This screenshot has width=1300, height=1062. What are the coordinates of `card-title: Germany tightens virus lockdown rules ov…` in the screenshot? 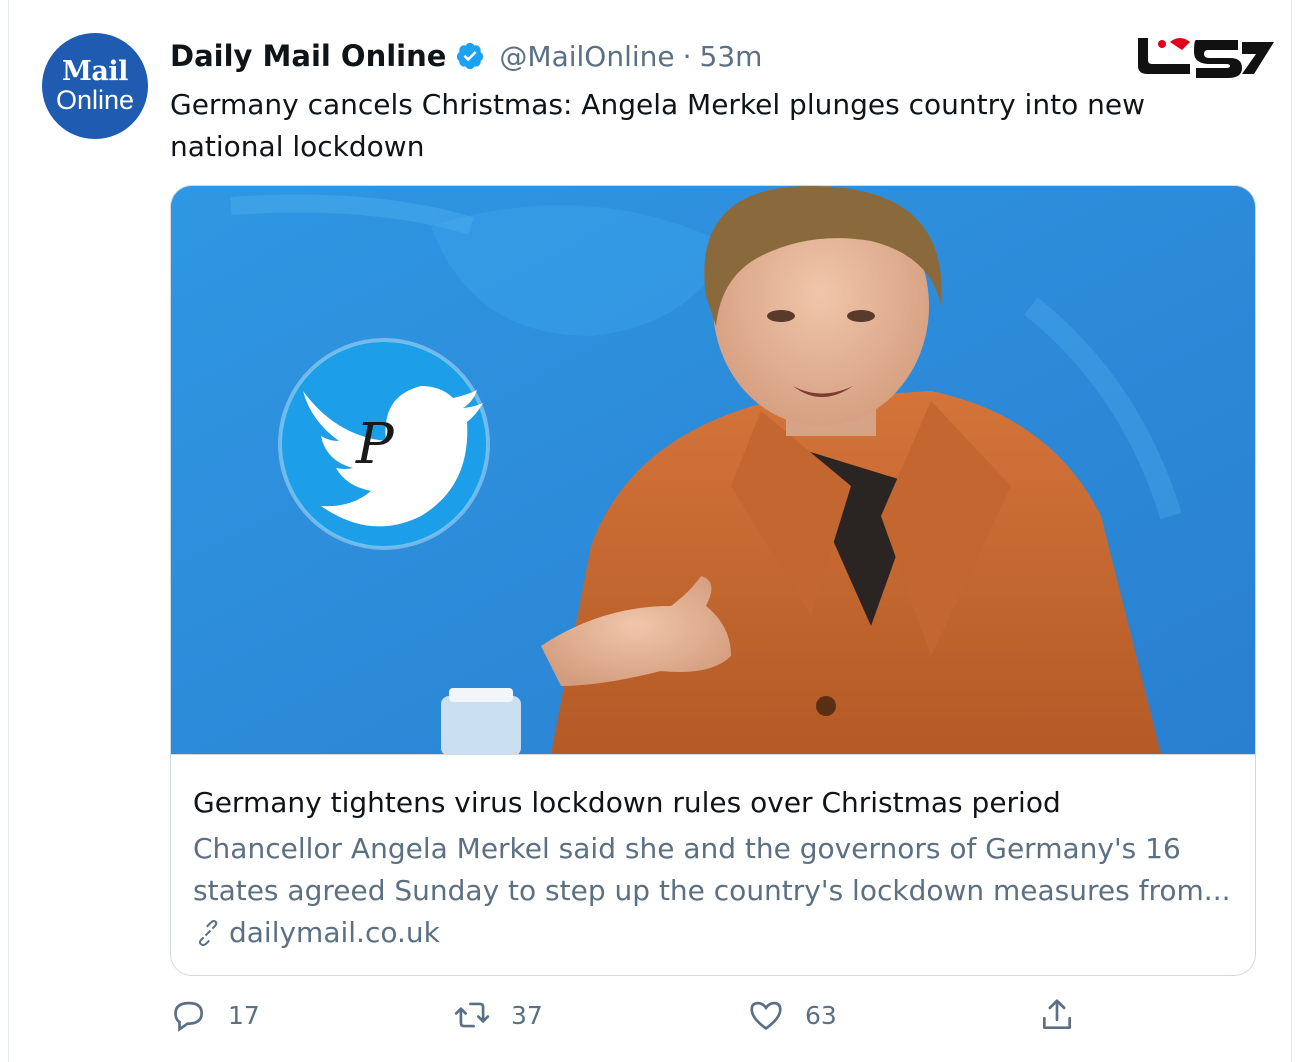 It's located at (627, 802).